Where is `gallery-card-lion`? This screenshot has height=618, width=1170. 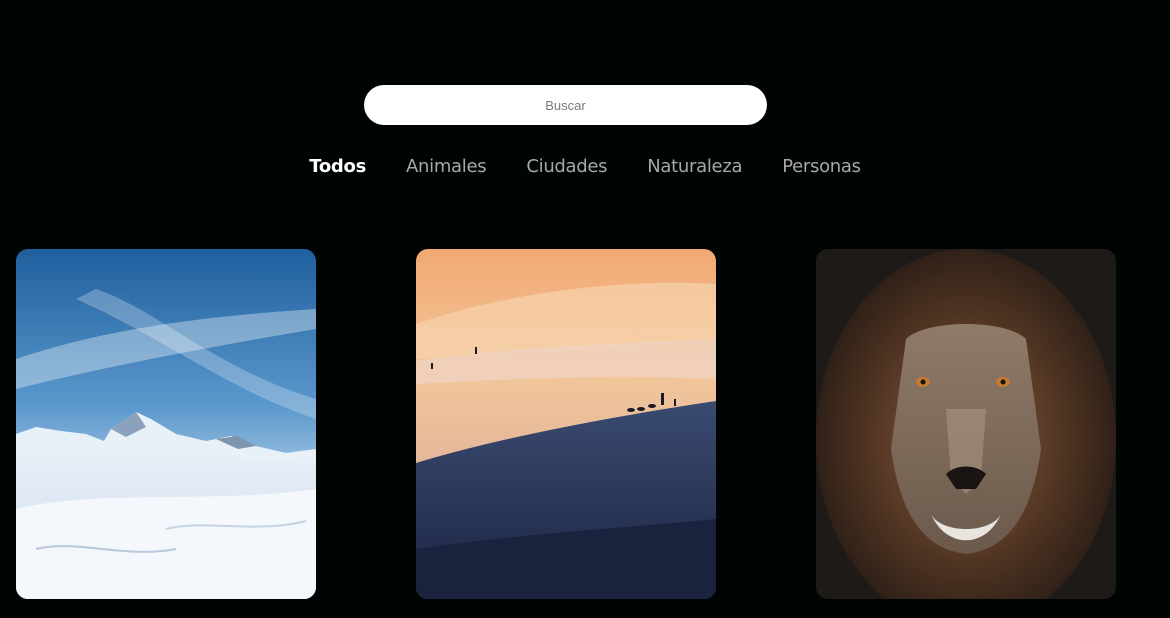
gallery-card-lion is located at coordinates (966, 424).